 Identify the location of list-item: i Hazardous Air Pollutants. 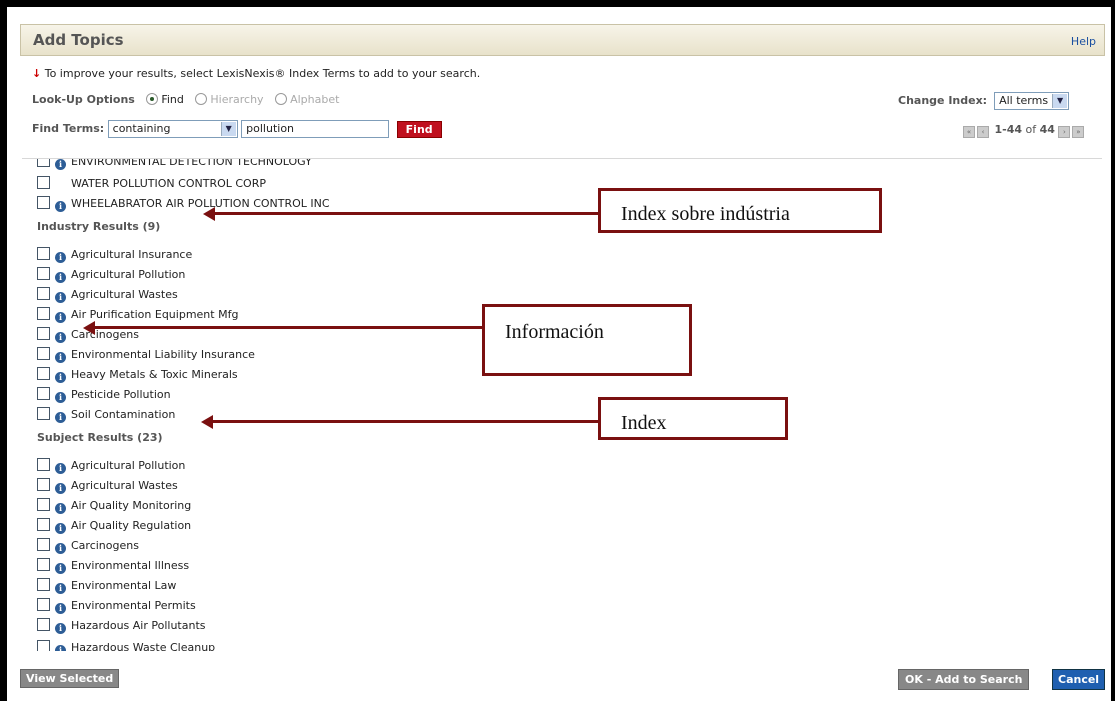
(121, 626).